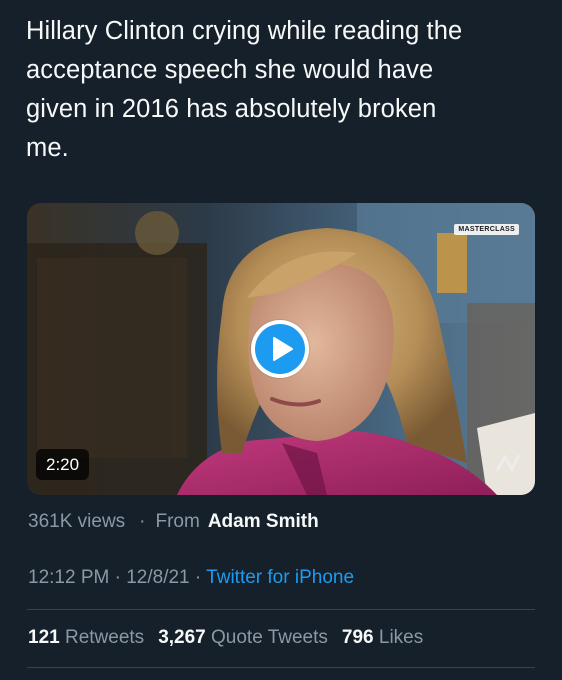 The width and height of the screenshot is (562, 680). I want to click on tweet-text-line: acceptance speech she would have, so click(230, 70).